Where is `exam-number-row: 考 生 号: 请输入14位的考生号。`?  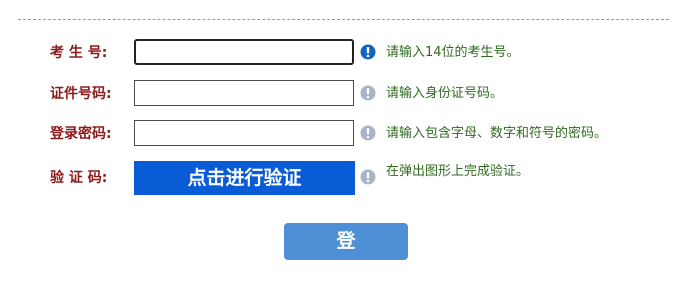
exam-number-row: 考 生 号: 请输入14位的考生号。 is located at coordinates (337, 53).